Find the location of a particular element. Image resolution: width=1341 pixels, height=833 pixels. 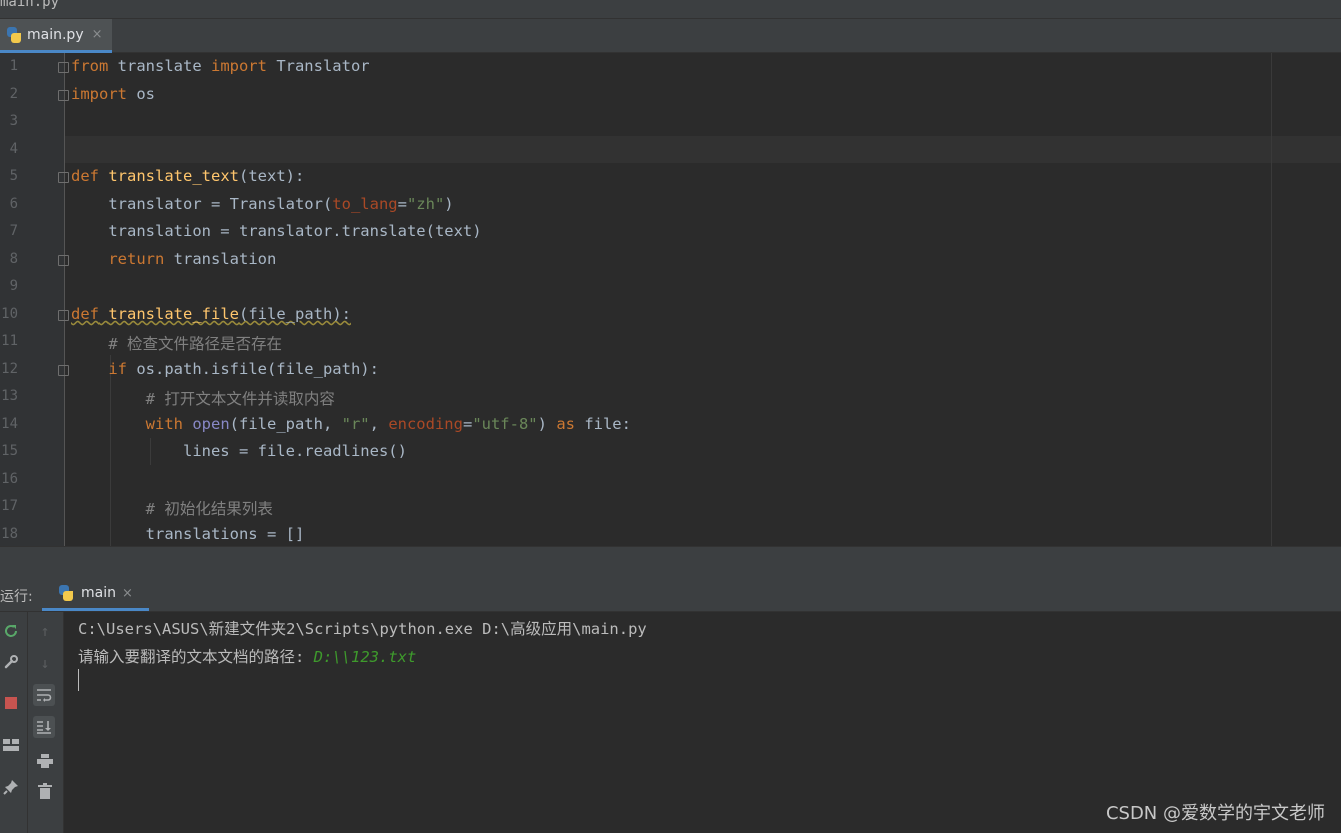

code-line-11: # 检查文件路径是否存在 is located at coordinates (176, 344).